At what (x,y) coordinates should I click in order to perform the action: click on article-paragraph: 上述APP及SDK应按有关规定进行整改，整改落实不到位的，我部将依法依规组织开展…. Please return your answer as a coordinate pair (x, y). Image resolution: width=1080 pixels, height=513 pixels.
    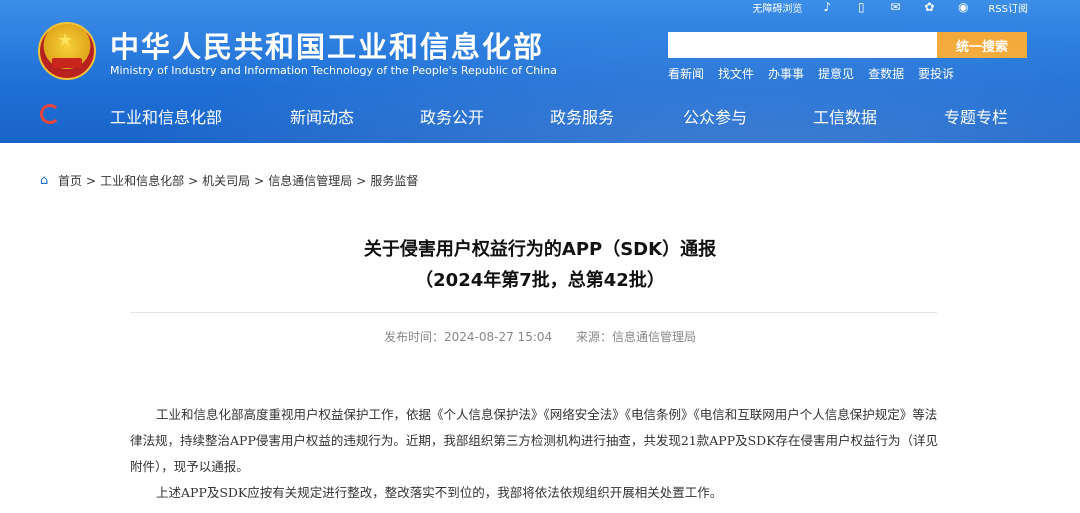
    Looking at the image, I should click on (439, 492).